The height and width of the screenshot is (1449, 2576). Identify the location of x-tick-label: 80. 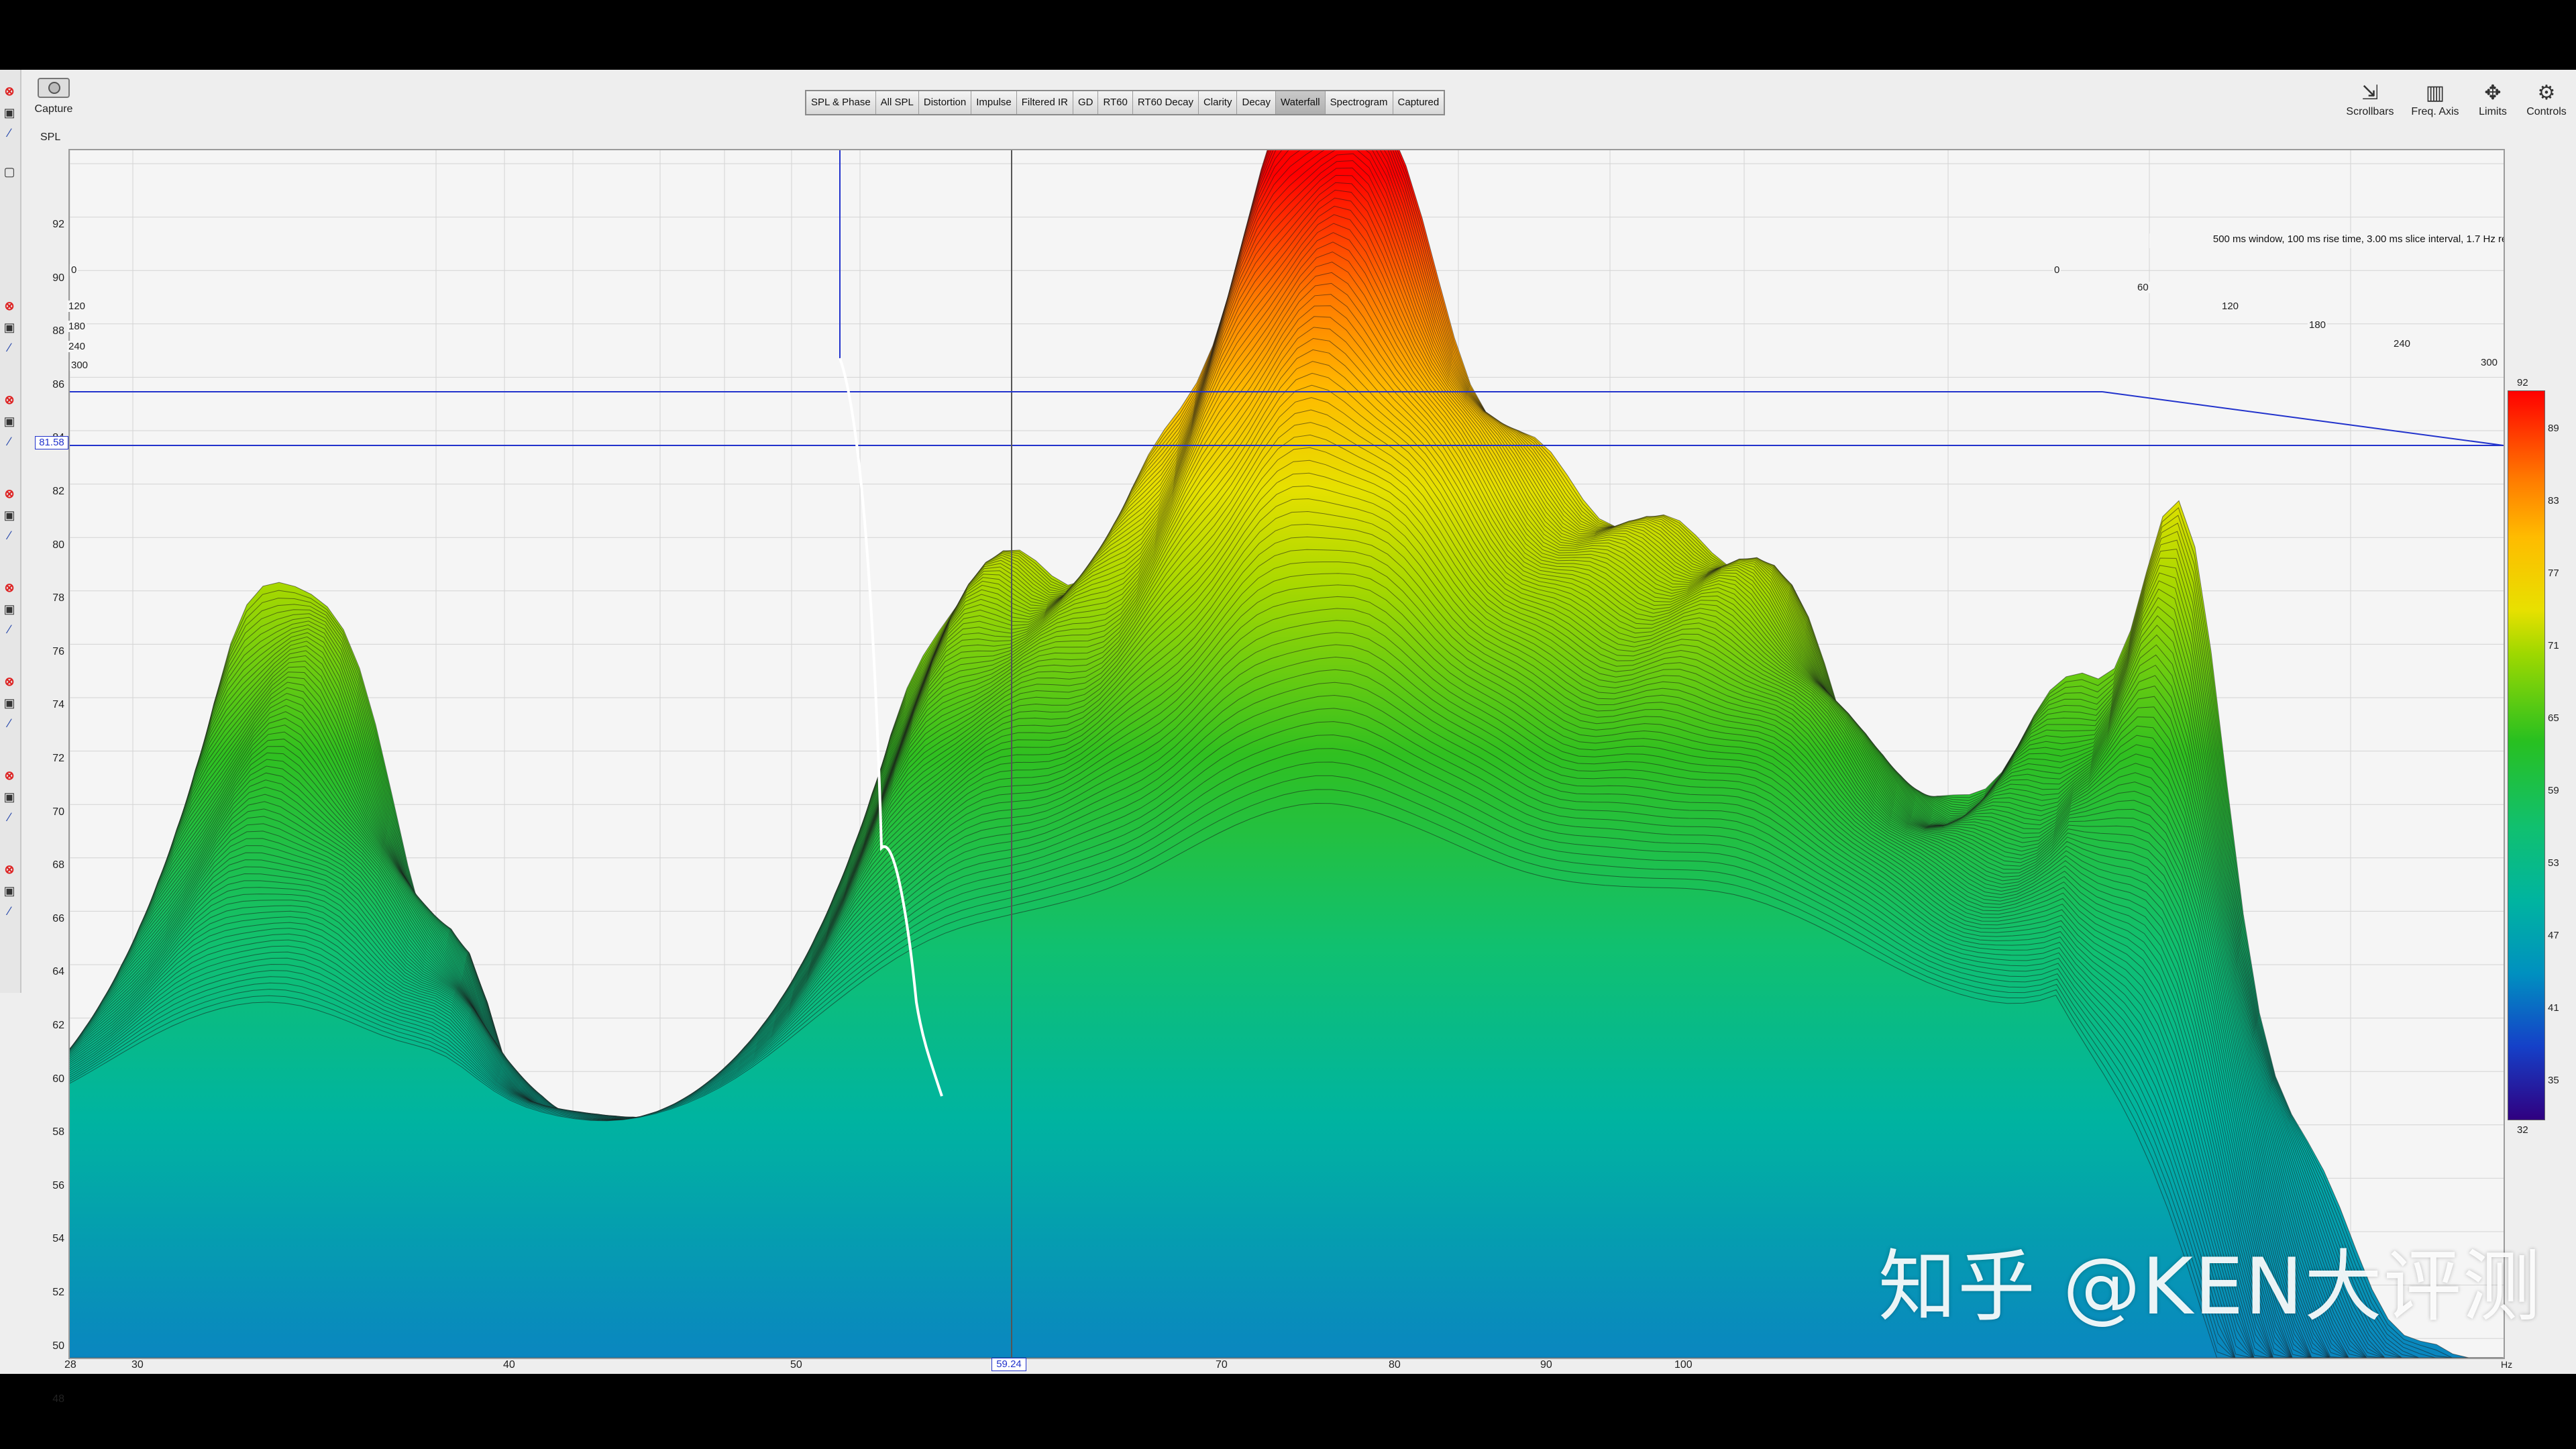
(1395, 1365).